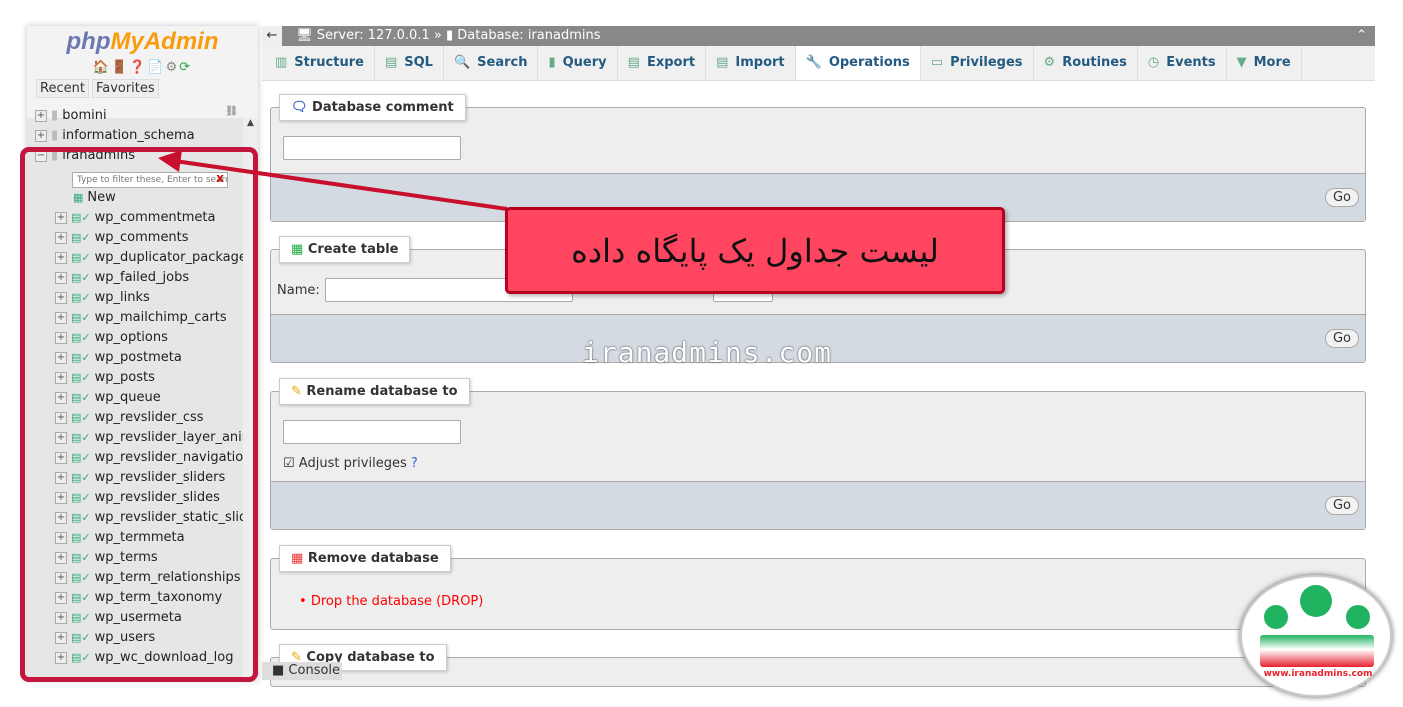 The width and height of the screenshot is (1403, 707). What do you see at coordinates (1316, 636) in the screenshot?
I see `iranadmins-logo: www.iranadmins.com` at bounding box center [1316, 636].